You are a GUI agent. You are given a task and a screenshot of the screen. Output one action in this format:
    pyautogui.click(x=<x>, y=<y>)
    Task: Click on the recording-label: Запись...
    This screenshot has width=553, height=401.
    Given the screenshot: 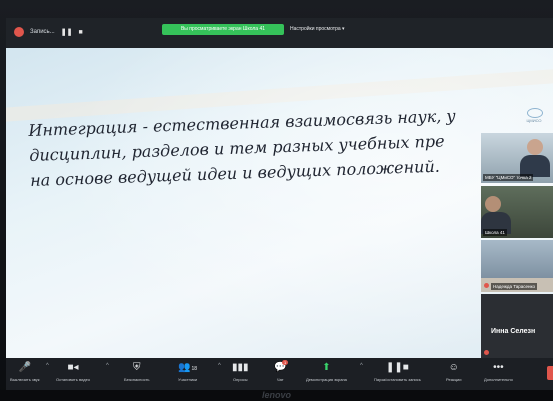 What is the action you would take?
    pyautogui.click(x=42, y=32)
    